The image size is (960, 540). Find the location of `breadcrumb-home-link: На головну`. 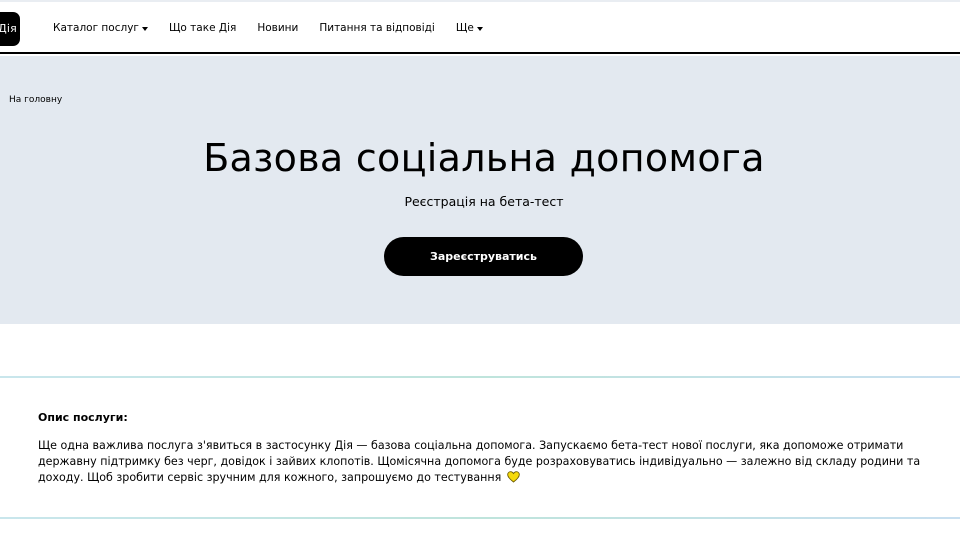

breadcrumb-home-link: На головну is located at coordinates (35, 100).